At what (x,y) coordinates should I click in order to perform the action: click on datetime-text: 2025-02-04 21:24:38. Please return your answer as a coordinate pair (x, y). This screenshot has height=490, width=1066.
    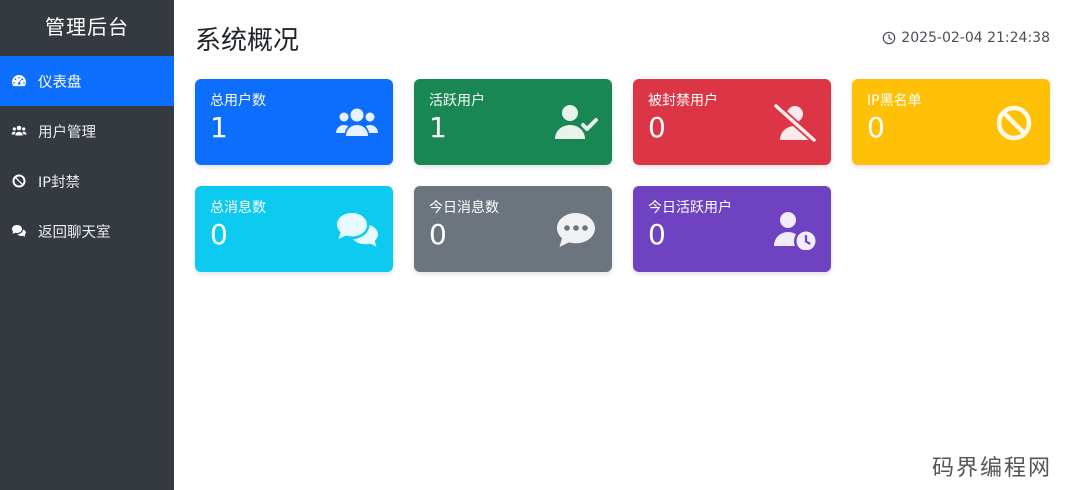
    Looking at the image, I should click on (975, 38).